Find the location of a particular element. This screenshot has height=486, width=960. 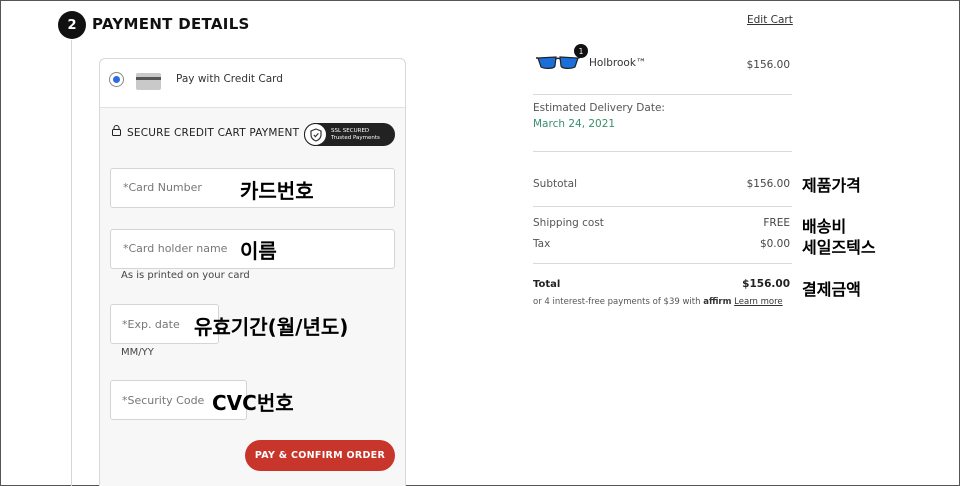

radio-selected-dot is located at coordinates (116, 79).